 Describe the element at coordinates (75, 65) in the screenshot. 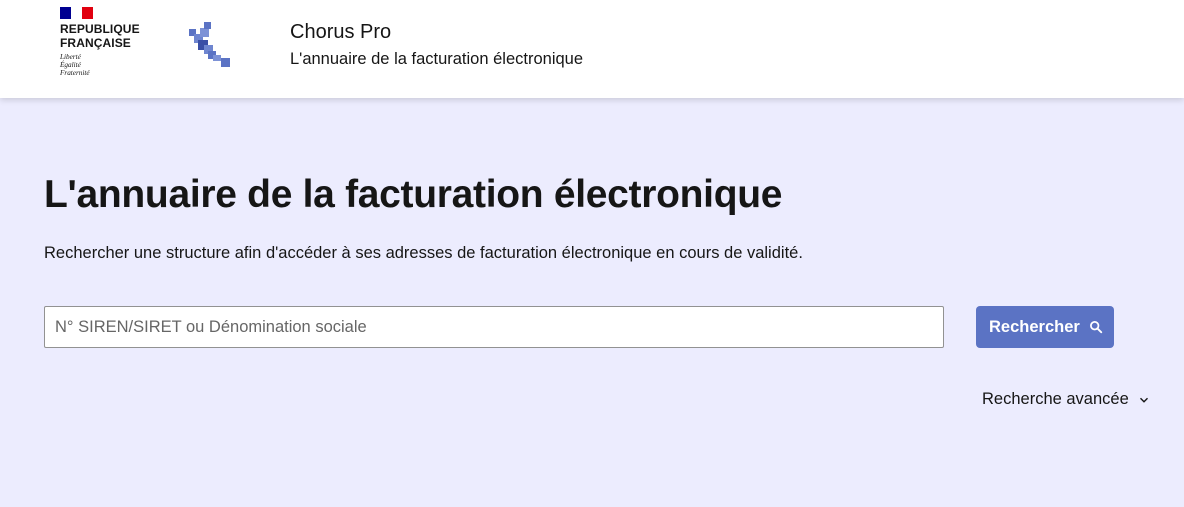

I see `government-motto: Liberté Égalité Fraternité` at that location.